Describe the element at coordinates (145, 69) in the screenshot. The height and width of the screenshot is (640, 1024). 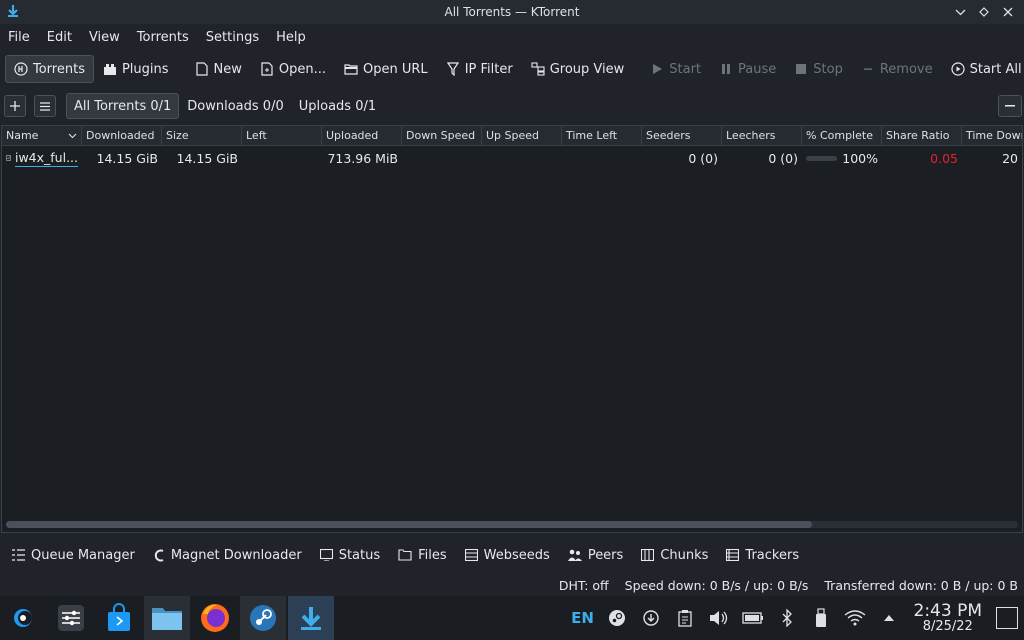
I see `plugins-label: Plugins` at that location.